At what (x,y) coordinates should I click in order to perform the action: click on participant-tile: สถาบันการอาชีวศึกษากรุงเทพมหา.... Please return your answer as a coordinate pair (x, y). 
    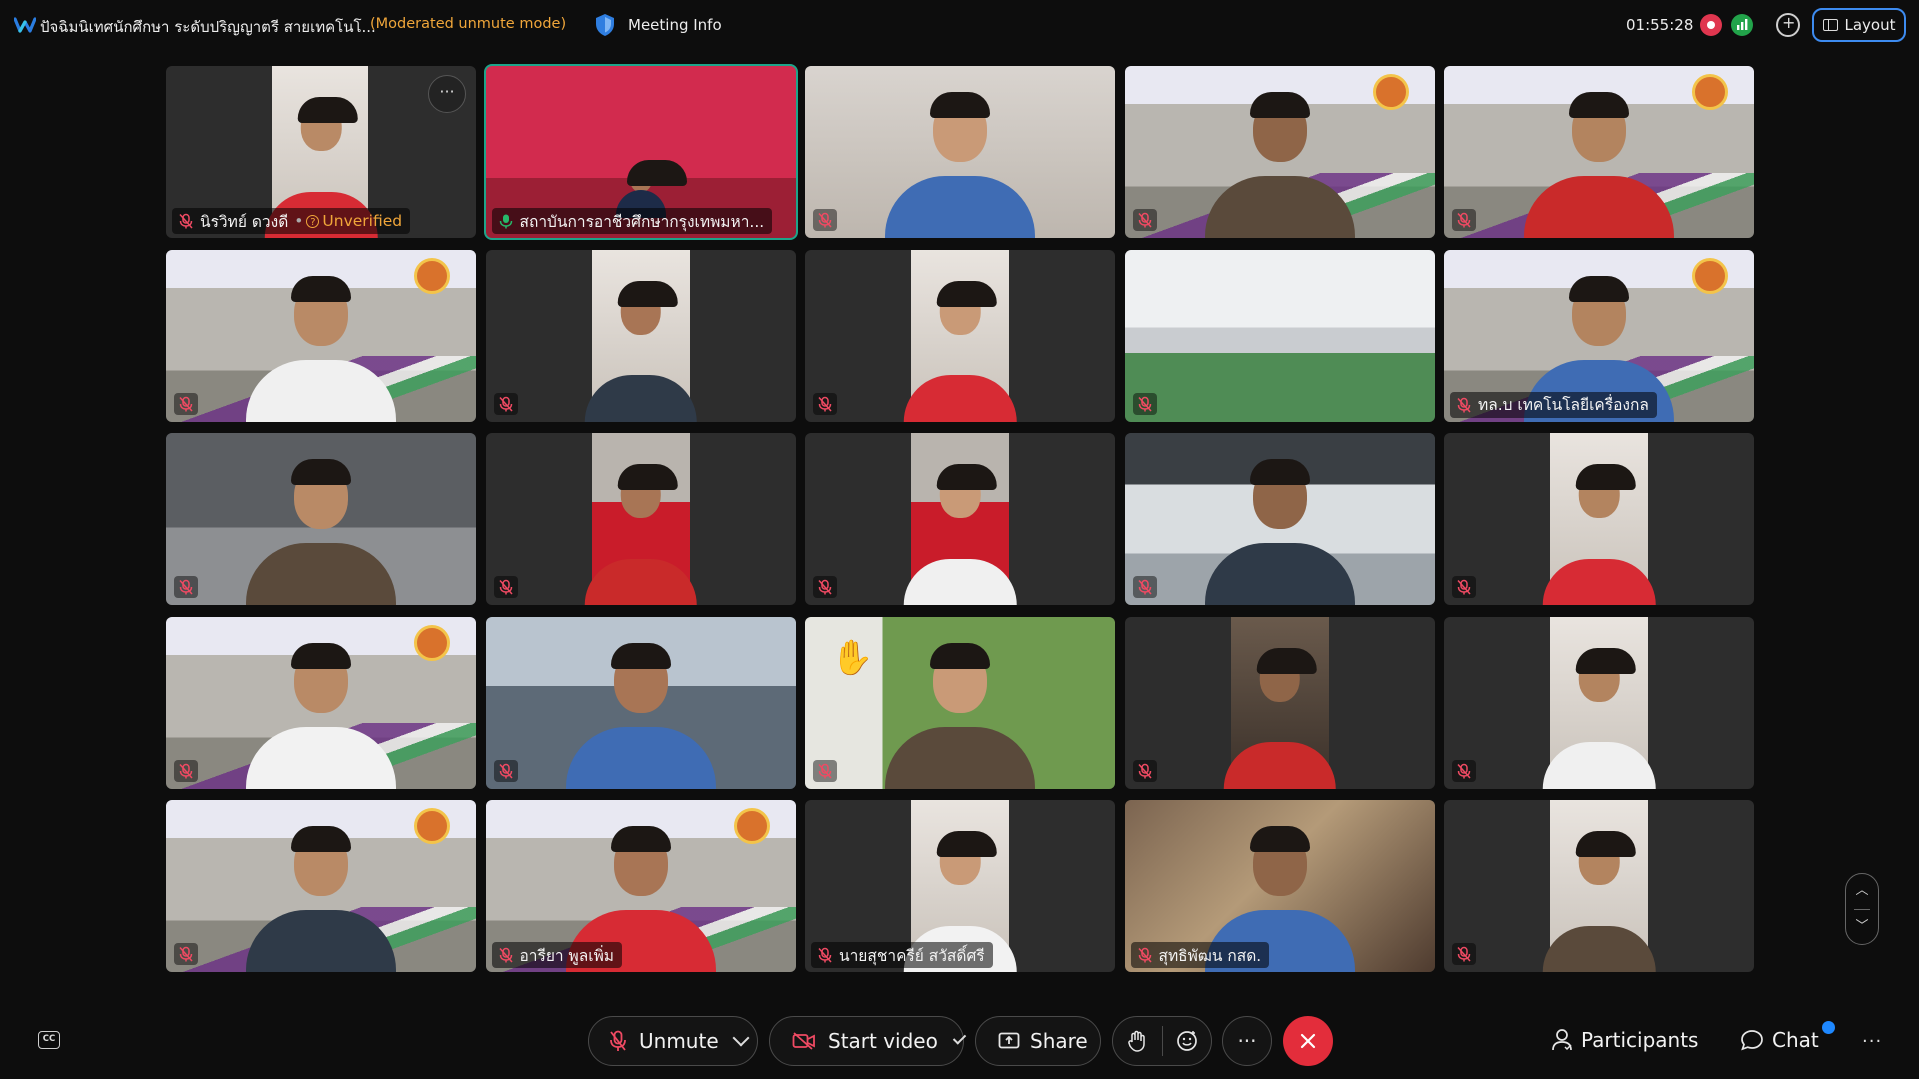
    Looking at the image, I should click on (640, 152).